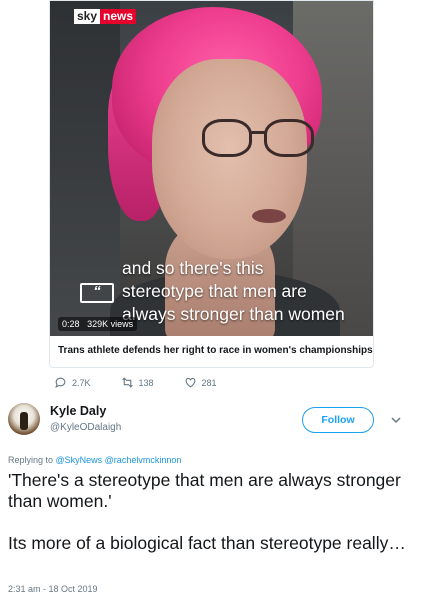 The height and width of the screenshot is (600, 423). Describe the element at coordinates (127, 382) in the screenshot. I see `retweet-icon` at that location.